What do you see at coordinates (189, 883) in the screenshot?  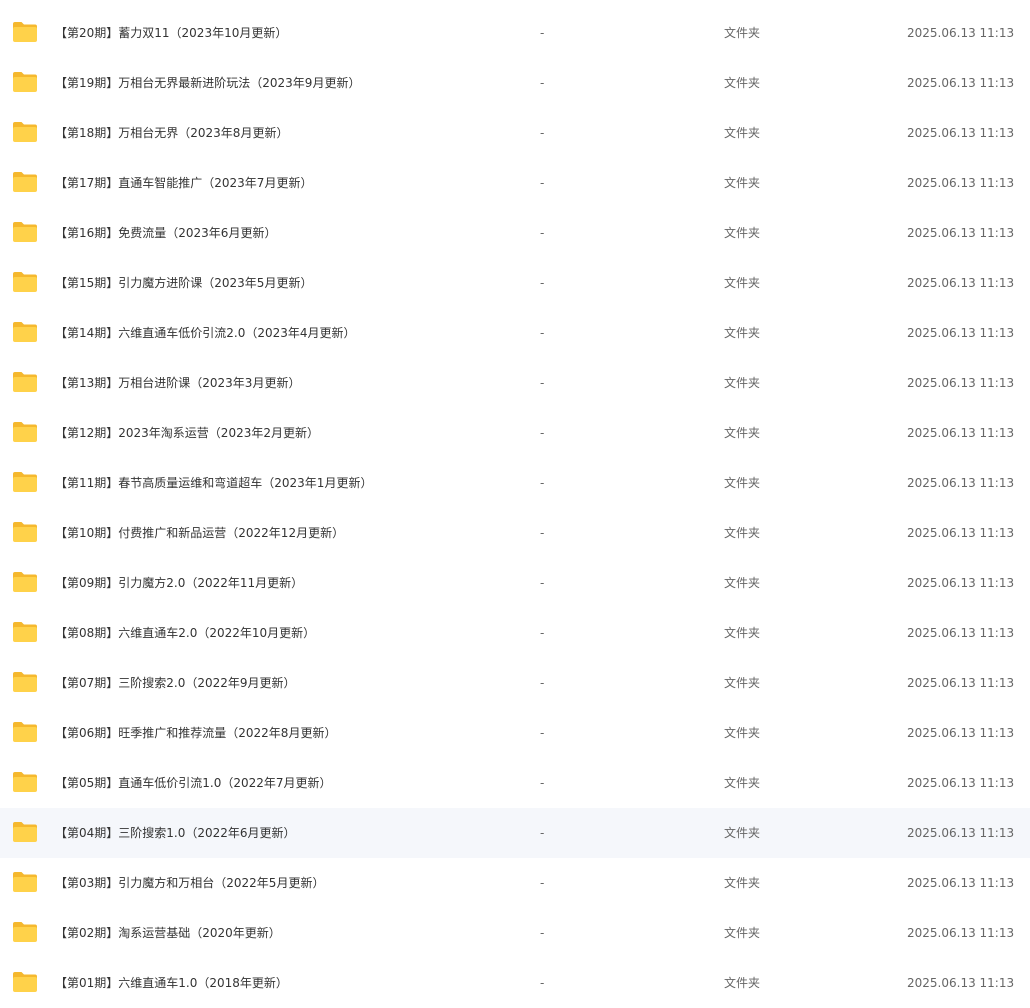 I see `file-name: 【第03期】引力魔方和万相台（2022年5月更新）` at bounding box center [189, 883].